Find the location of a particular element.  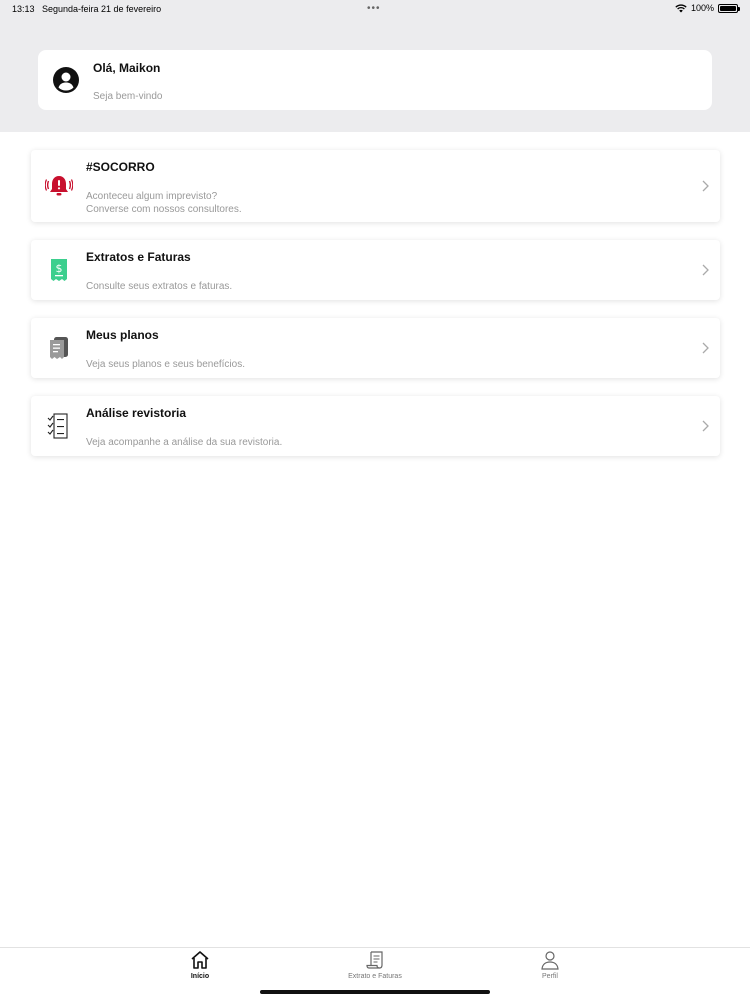

menu-item-title: #SOCORRO is located at coordinates (120, 167).